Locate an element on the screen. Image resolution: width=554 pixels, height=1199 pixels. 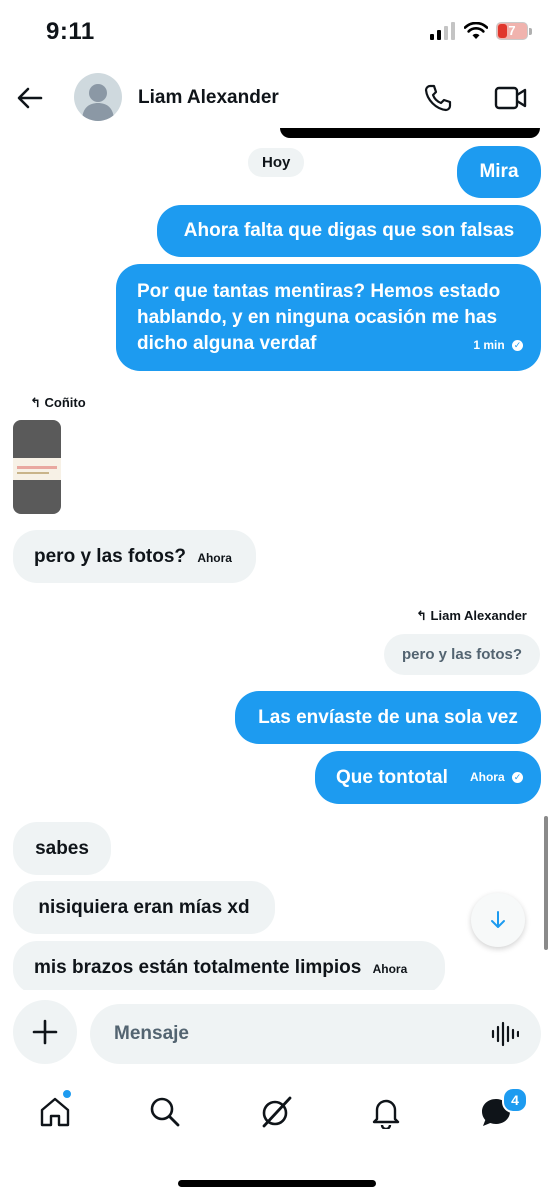
grok-icon is located at coordinates (277, 1112).